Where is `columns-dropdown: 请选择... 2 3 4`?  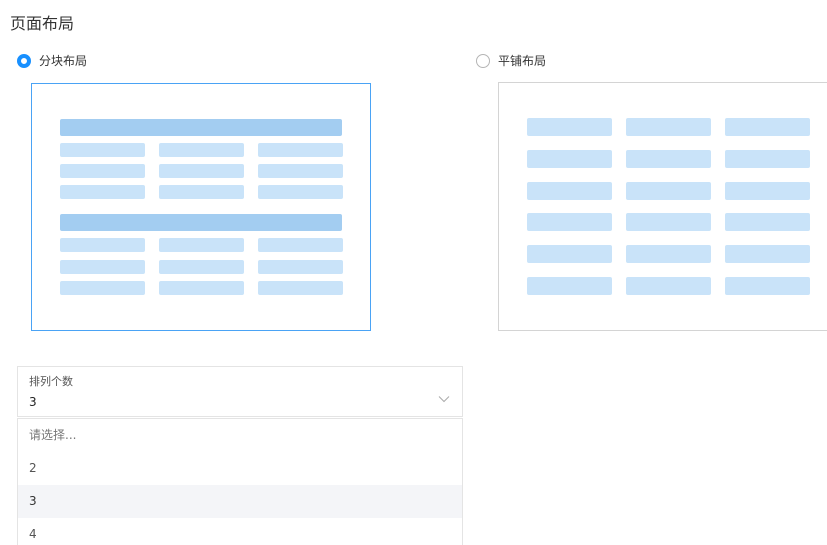 columns-dropdown: 请选择... 2 3 4 is located at coordinates (240, 481).